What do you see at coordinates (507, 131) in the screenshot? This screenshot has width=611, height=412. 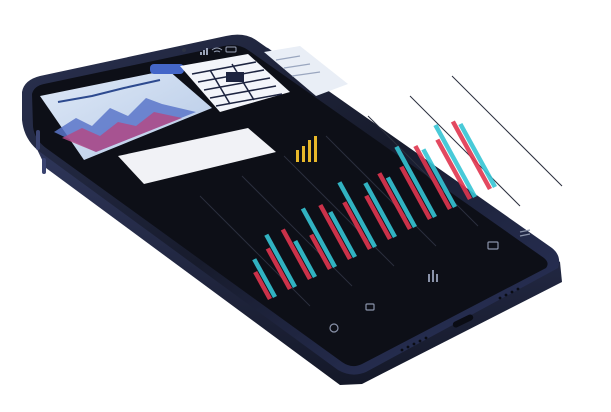 I see `grid-line` at bounding box center [507, 131].